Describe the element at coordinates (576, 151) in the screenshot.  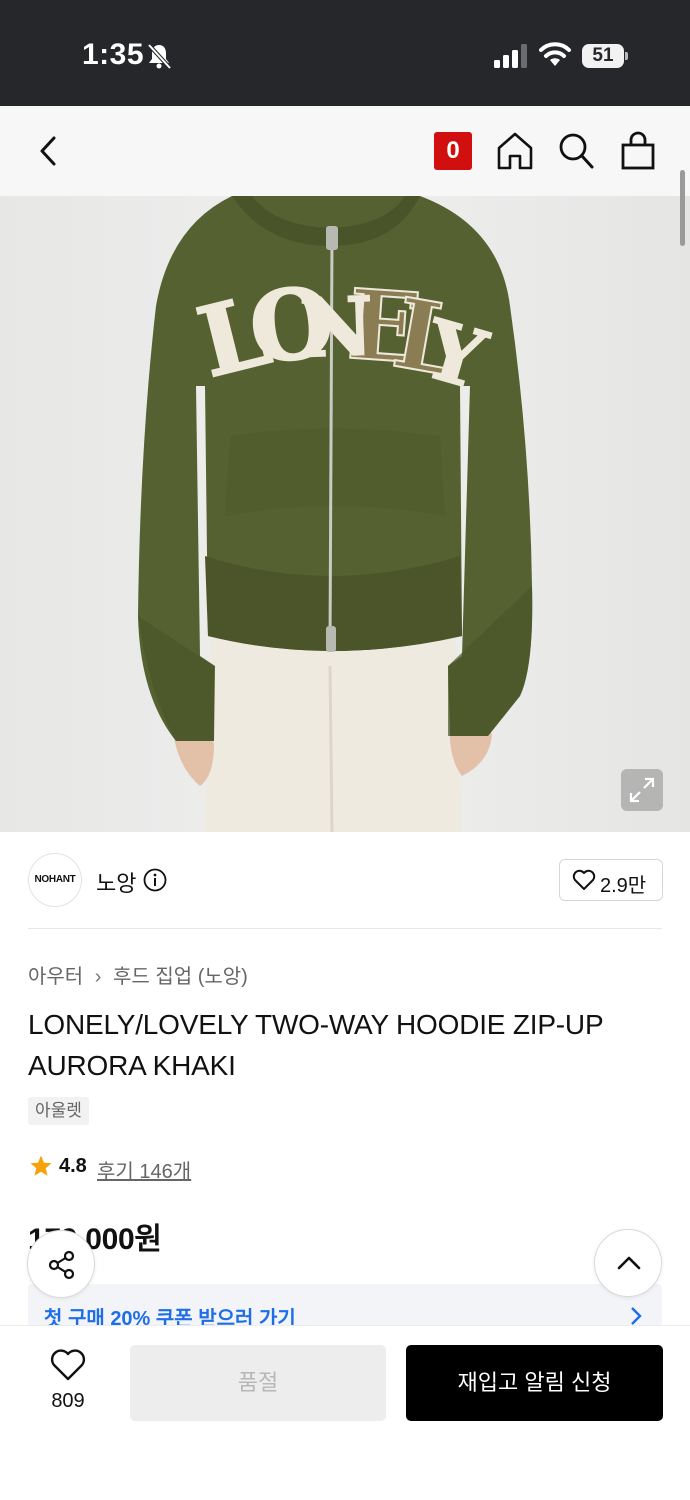
I see `search-icon` at that location.